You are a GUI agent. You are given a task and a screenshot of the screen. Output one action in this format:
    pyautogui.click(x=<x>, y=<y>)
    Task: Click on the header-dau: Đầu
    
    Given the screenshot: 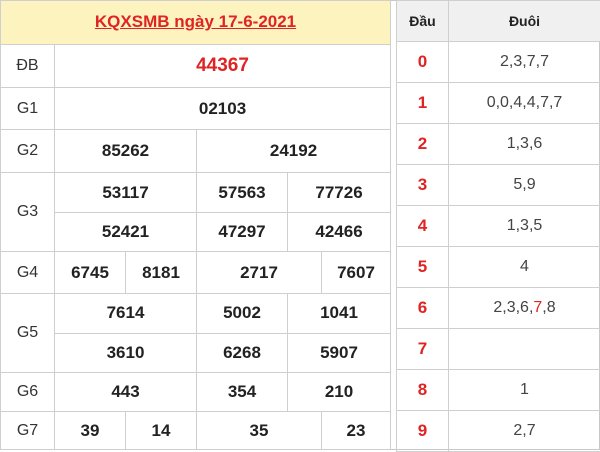 What is the action you would take?
    pyautogui.click(x=423, y=21)
    